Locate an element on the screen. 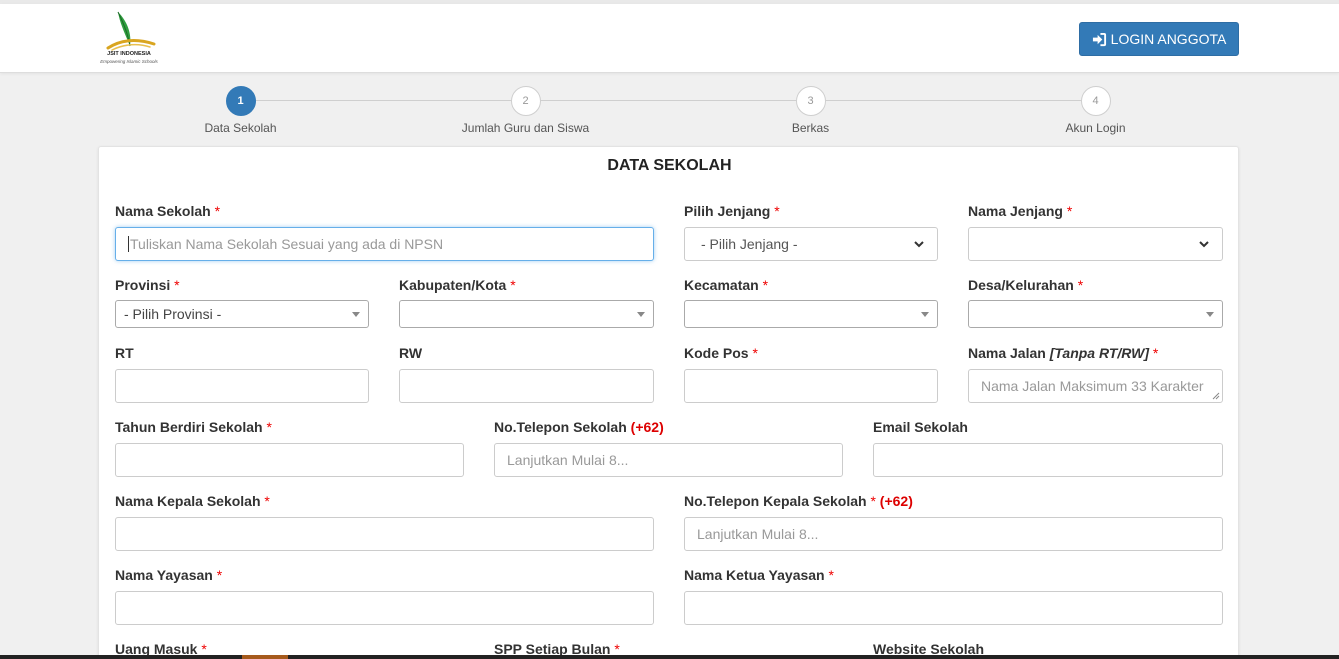 Image resolution: width=1339 pixels, height=659 pixels. login-anggota-label: LOGIN ANGGOTA is located at coordinates (1168, 39).